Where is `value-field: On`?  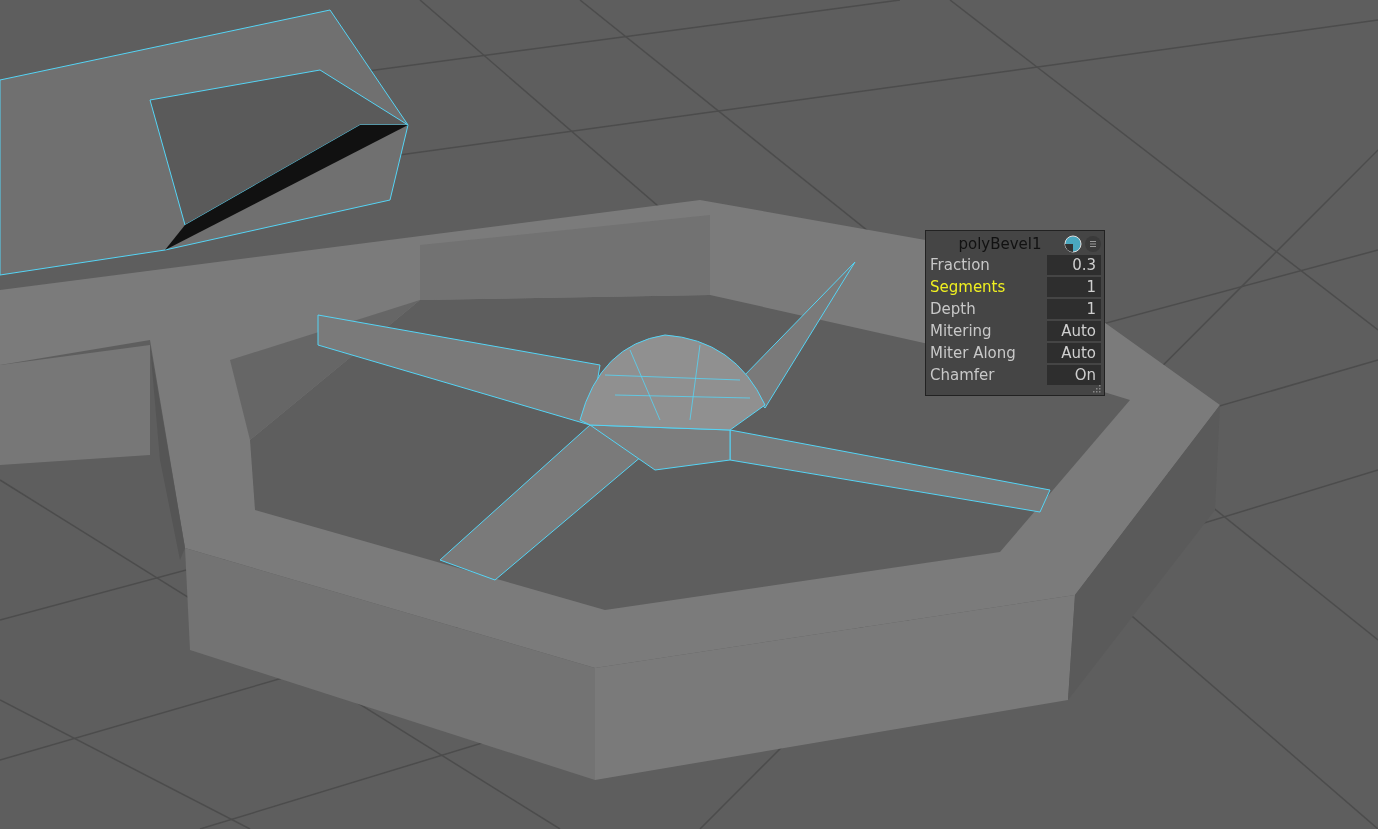 value-field: On is located at coordinates (1074, 375).